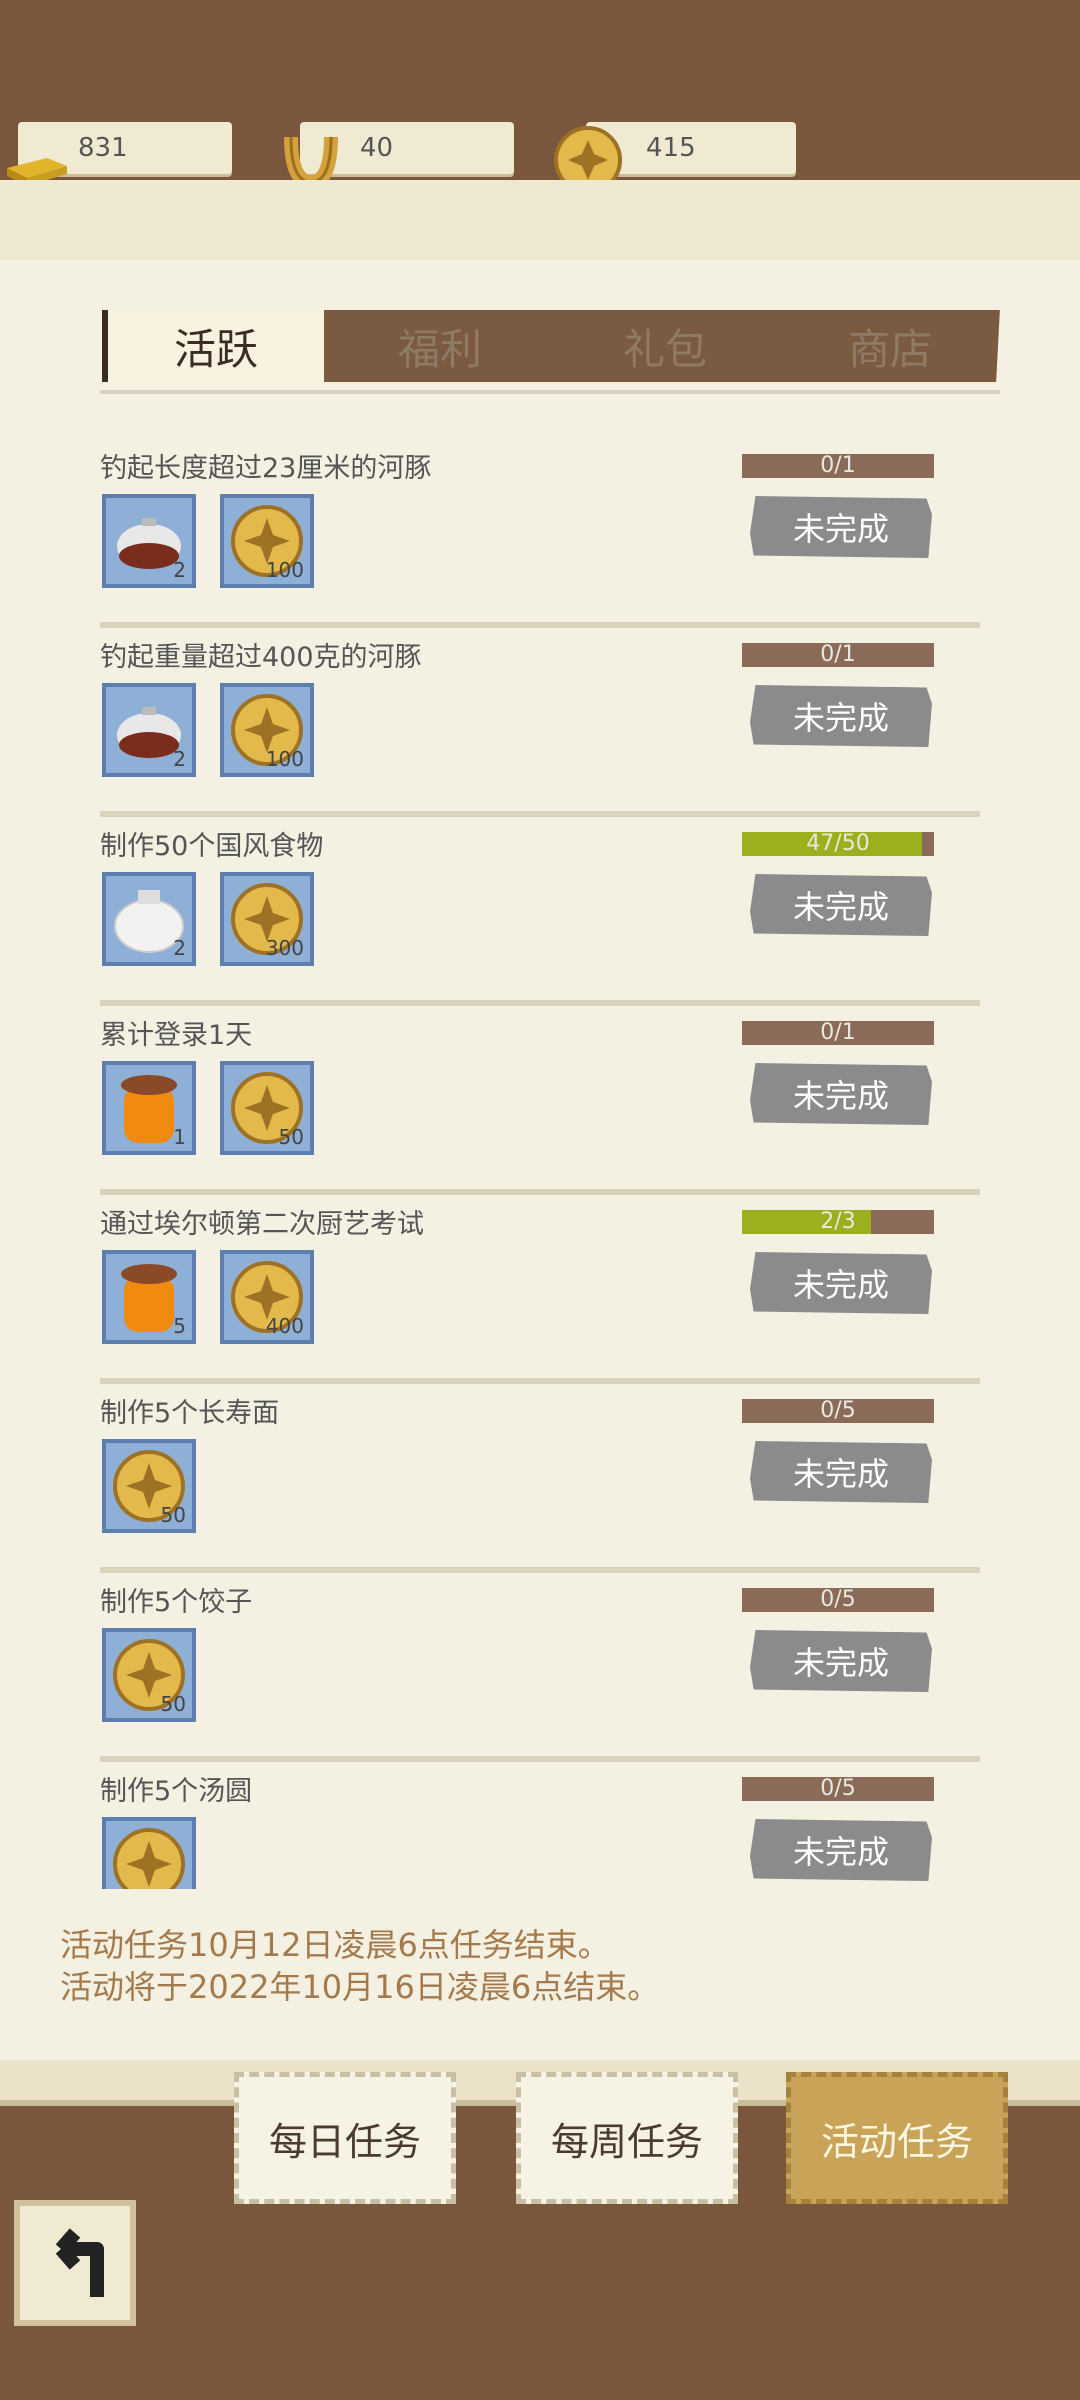 The image size is (1080, 2400). What do you see at coordinates (360, 1987) in the screenshot?
I see `notice-line-2: 活动将于2022年10月16日凌晨6点结束。` at bounding box center [360, 1987].